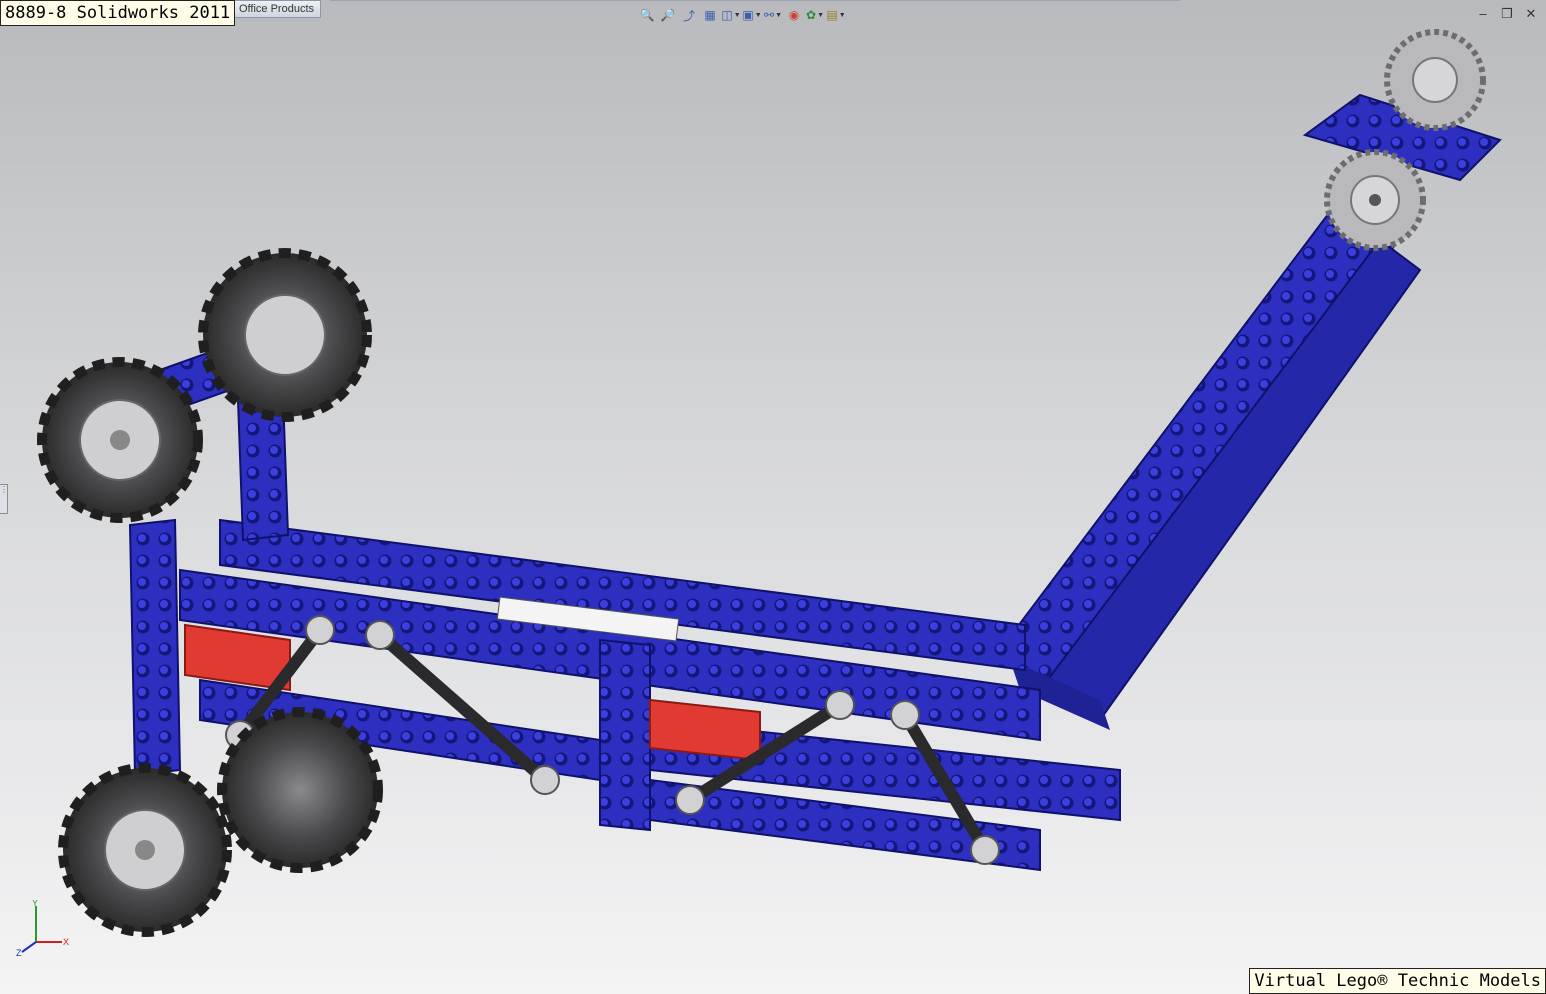 Image resolution: width=1546 pixels, height=994 pixels. What do you see at coordinates (66, 942) in the screenshot?
I see `triad-x-label: X` at bounding box center [66, 942].